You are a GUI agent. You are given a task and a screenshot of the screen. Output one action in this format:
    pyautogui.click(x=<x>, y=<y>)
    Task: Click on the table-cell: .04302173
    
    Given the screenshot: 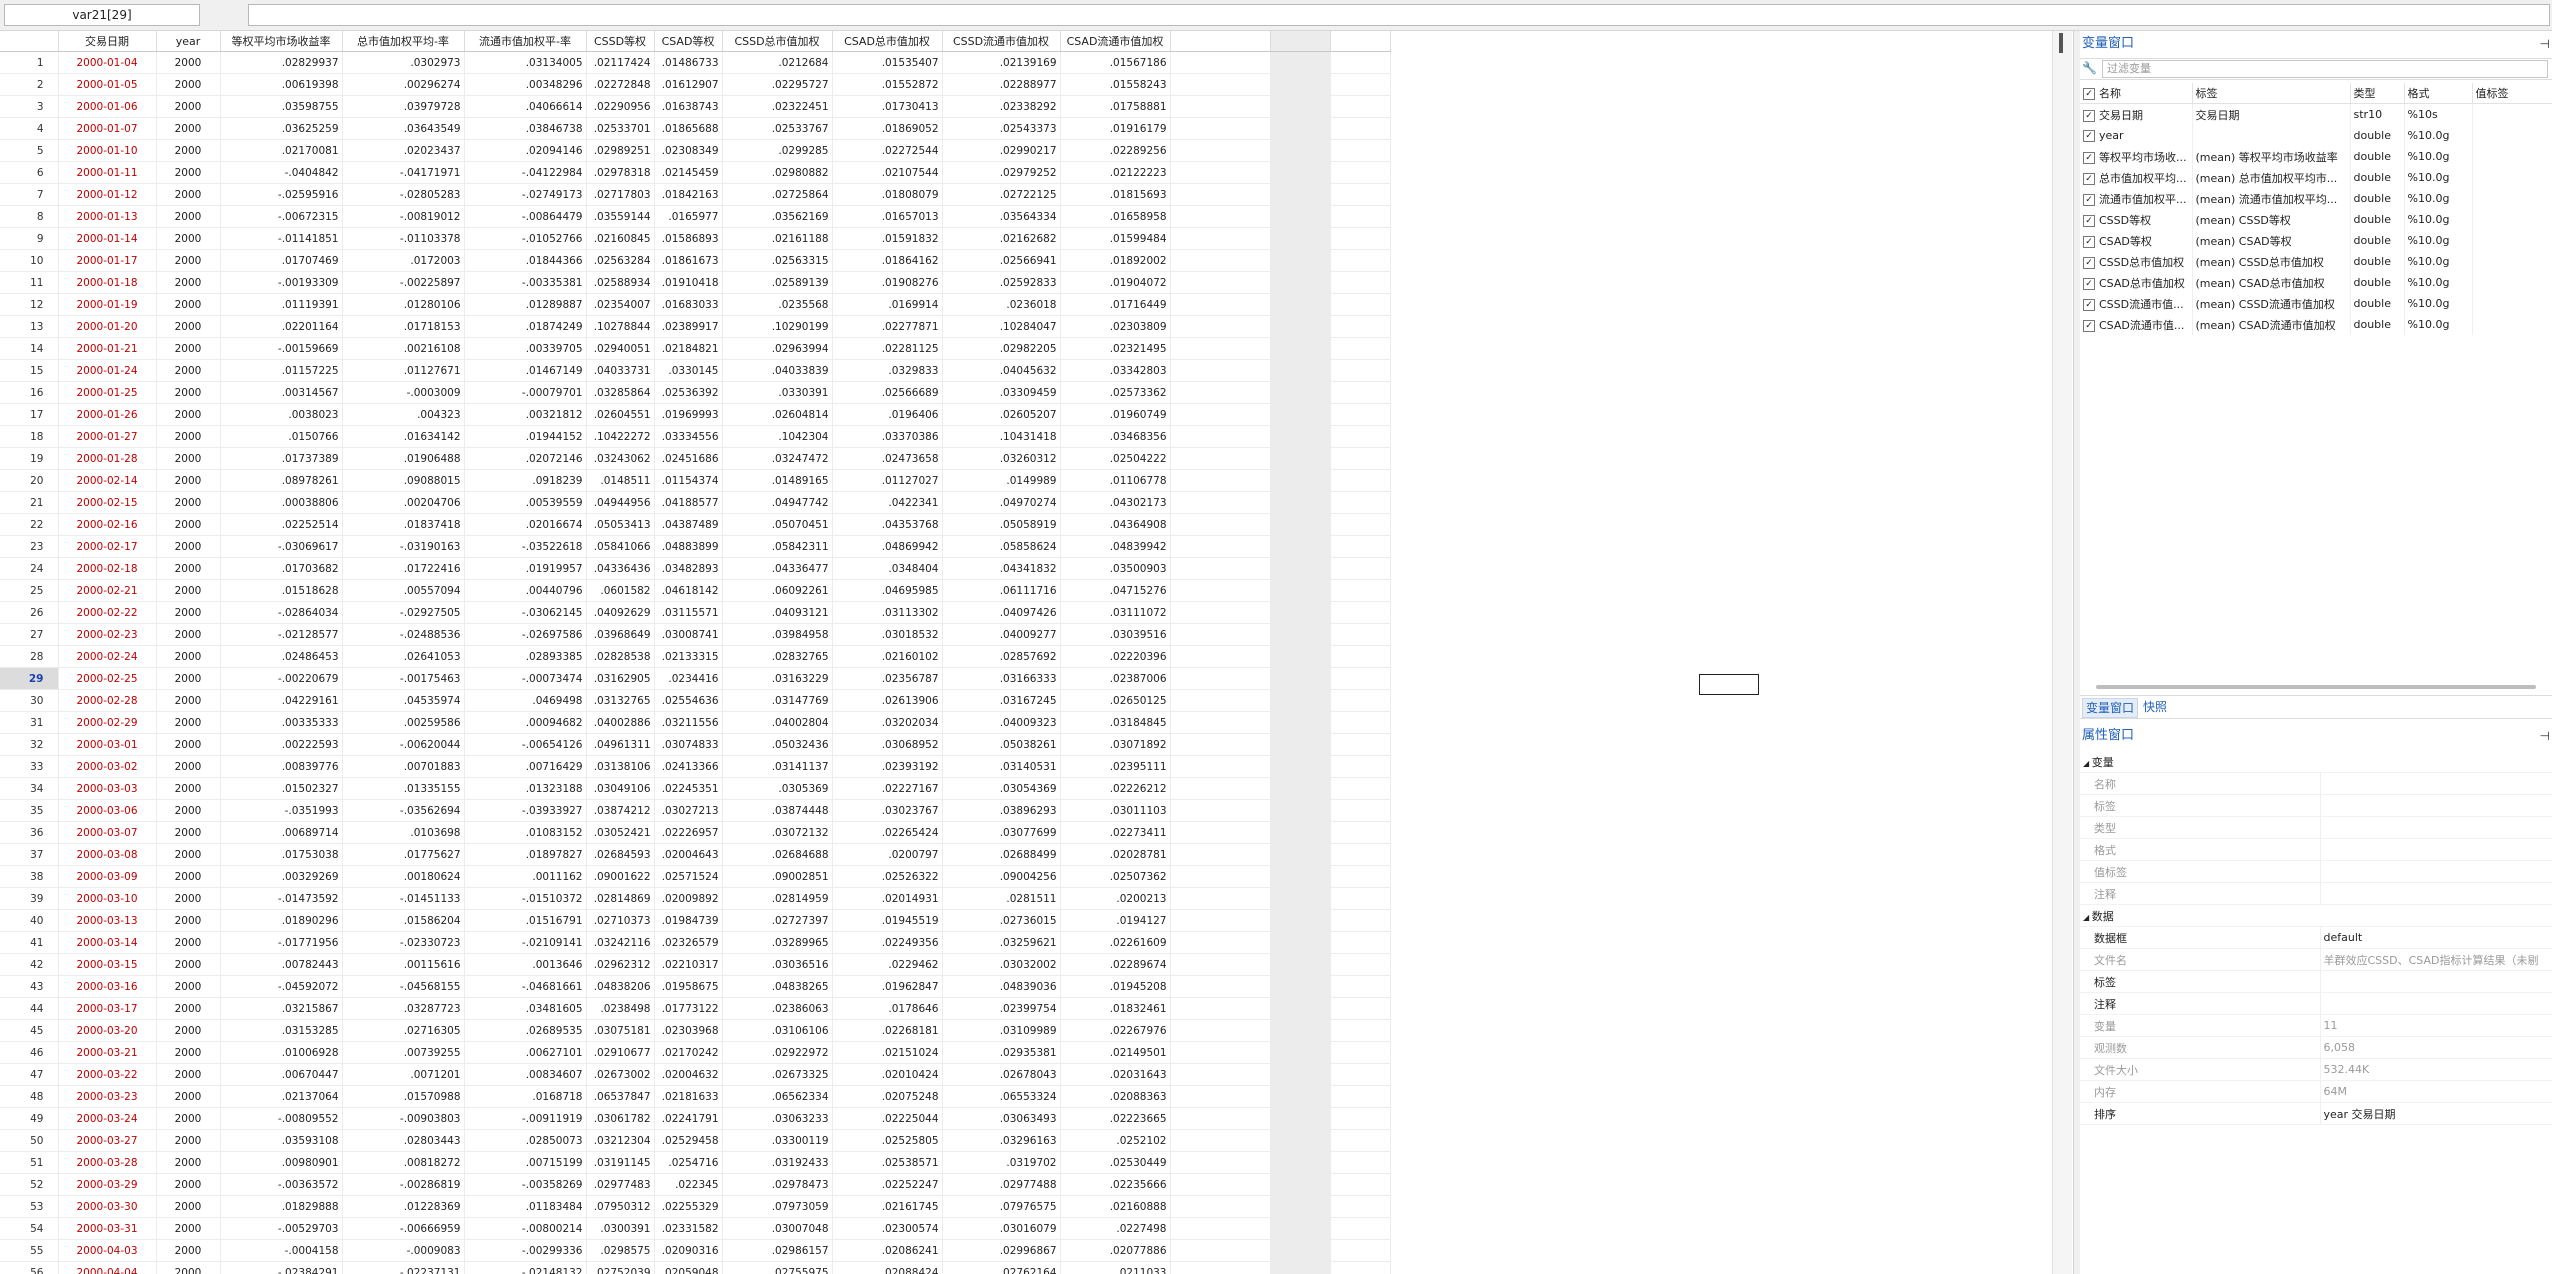 What is the action you would take?
    pyautogui.click(x=1115, y=502)
    